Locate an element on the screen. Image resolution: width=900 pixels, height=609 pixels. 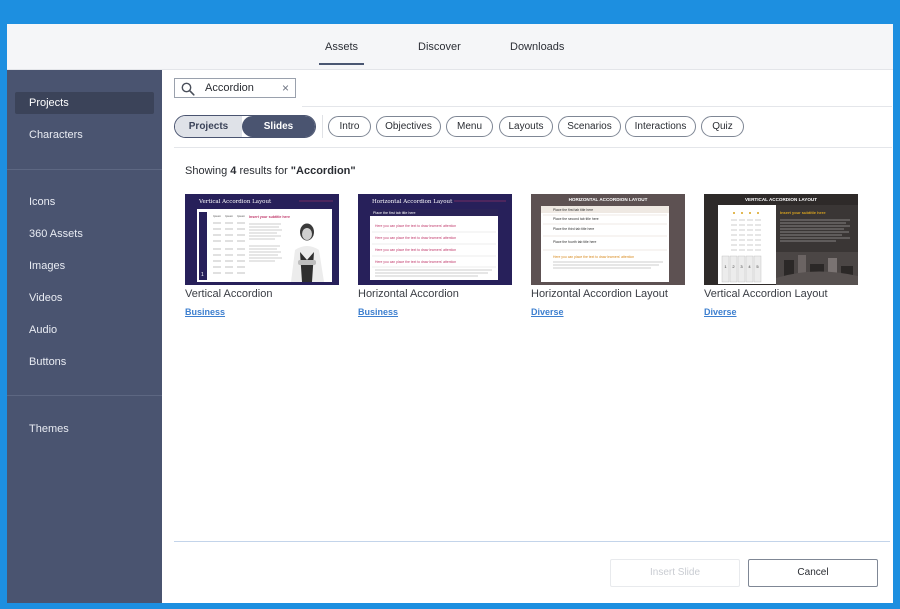
sidebar-item-characters: Characters is located at coordinates (84, 135).